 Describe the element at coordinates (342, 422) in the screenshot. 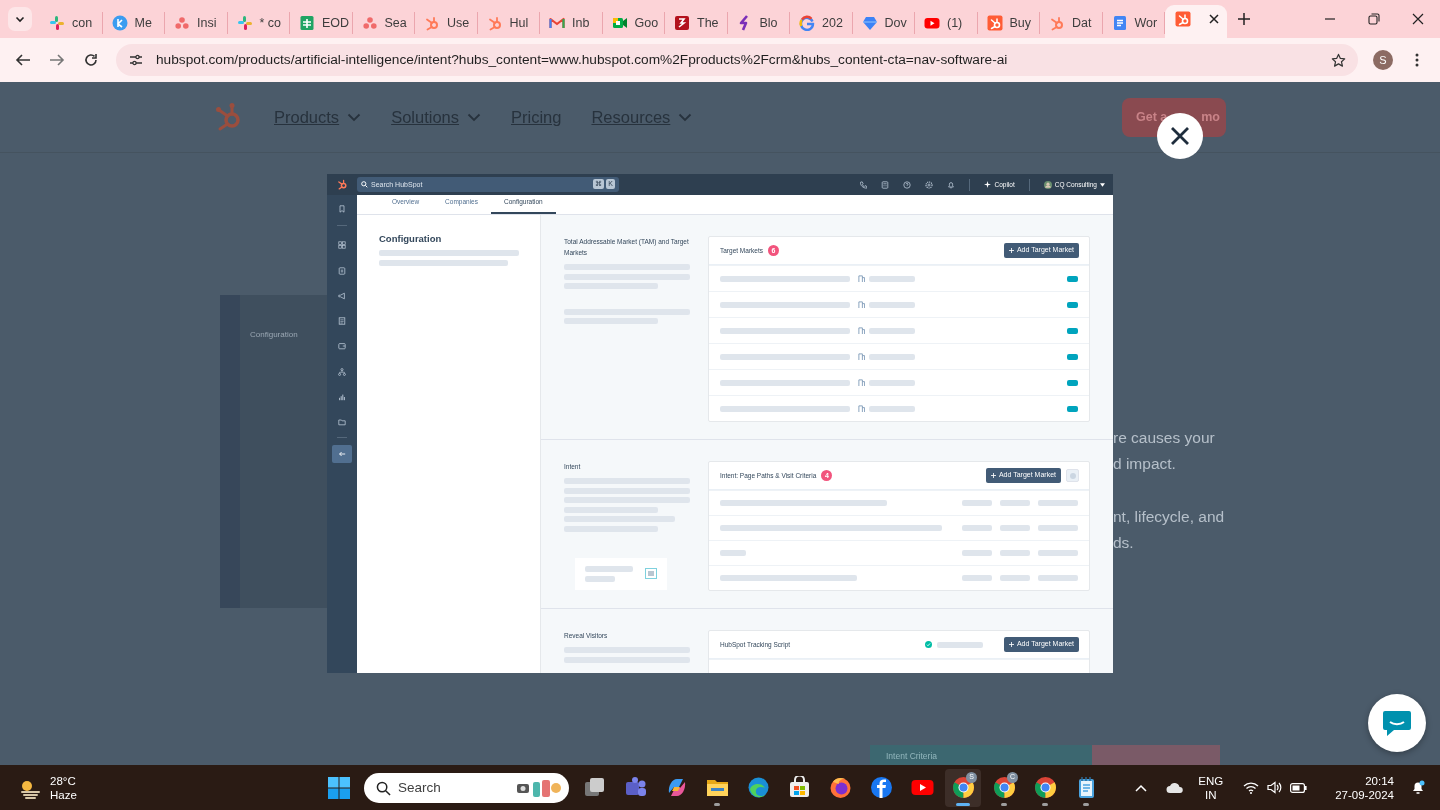

I see `folder-icon` at that location.